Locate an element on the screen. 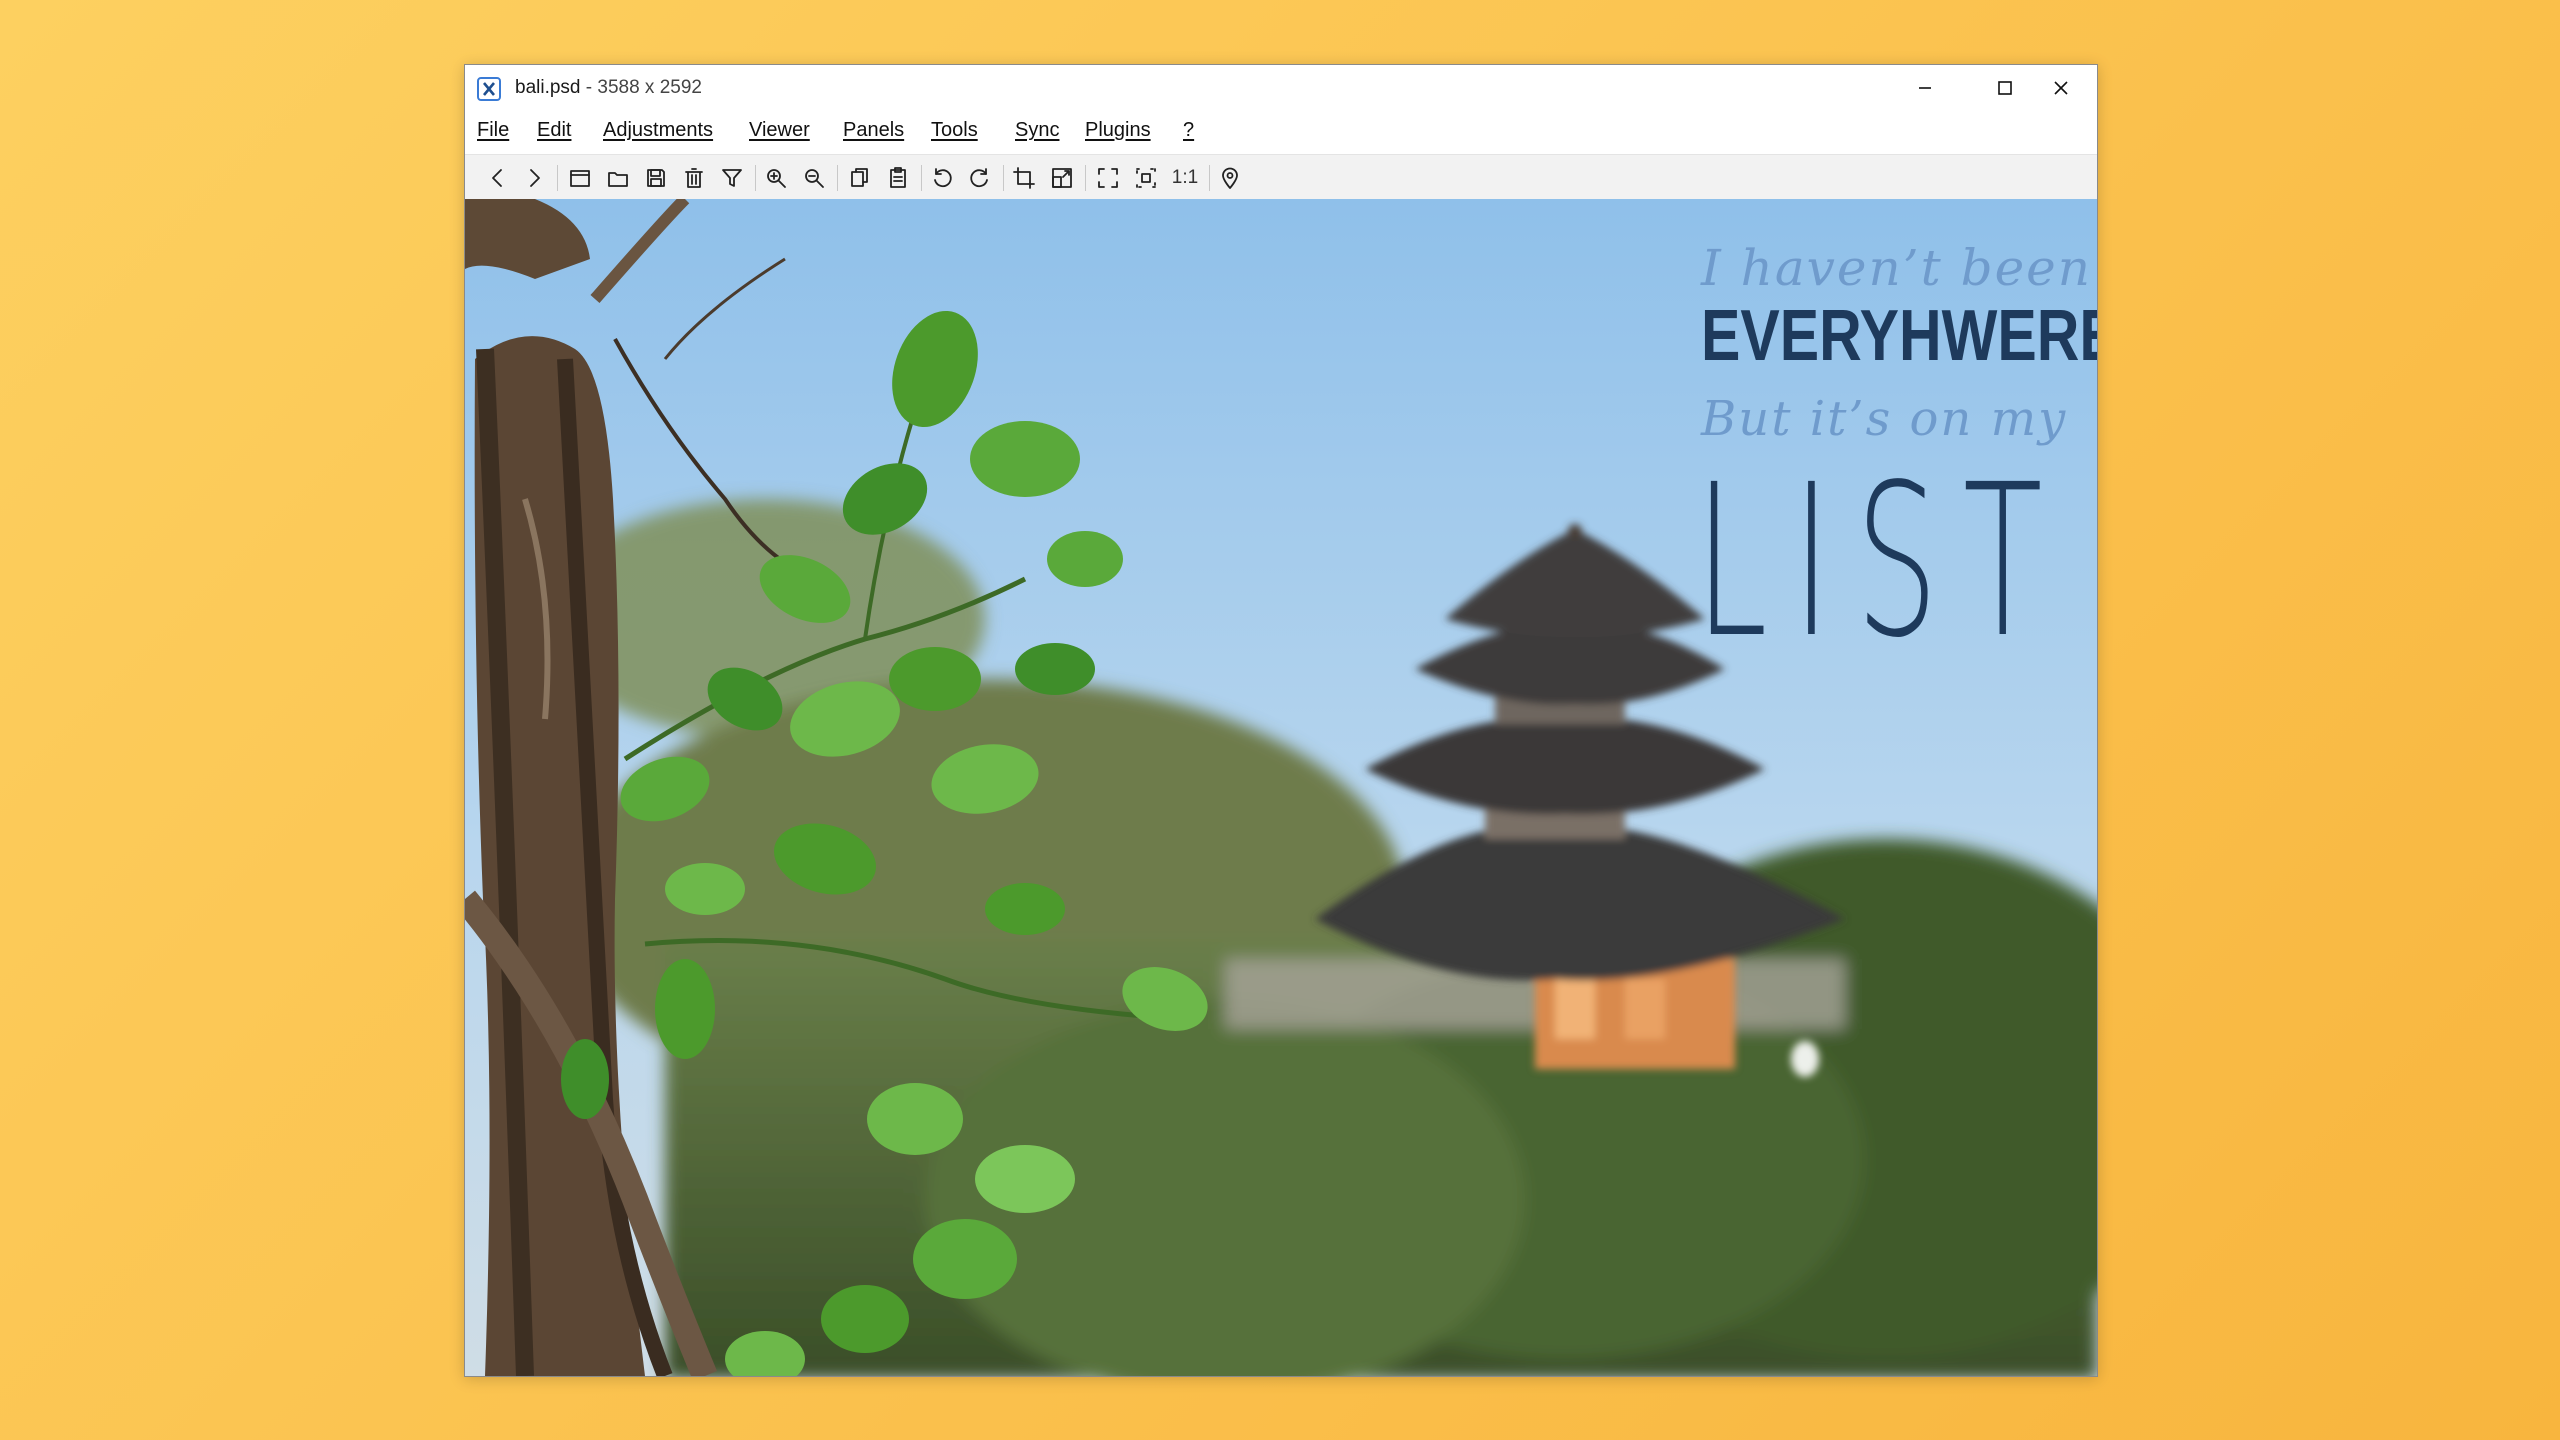 Image resolution: width=2560 pixels, height=1440 pixels. image-dimensions: - 3588 x 2592 is located at coordinates (643, 87).